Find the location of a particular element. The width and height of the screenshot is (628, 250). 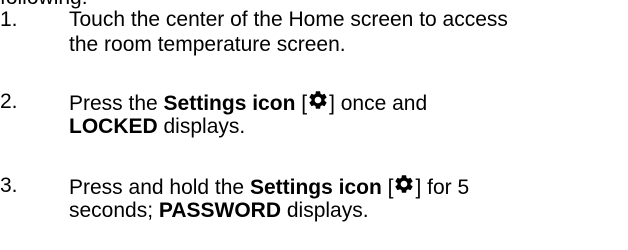

step-text-plain: seconds; is located at coordinates (114, 210).